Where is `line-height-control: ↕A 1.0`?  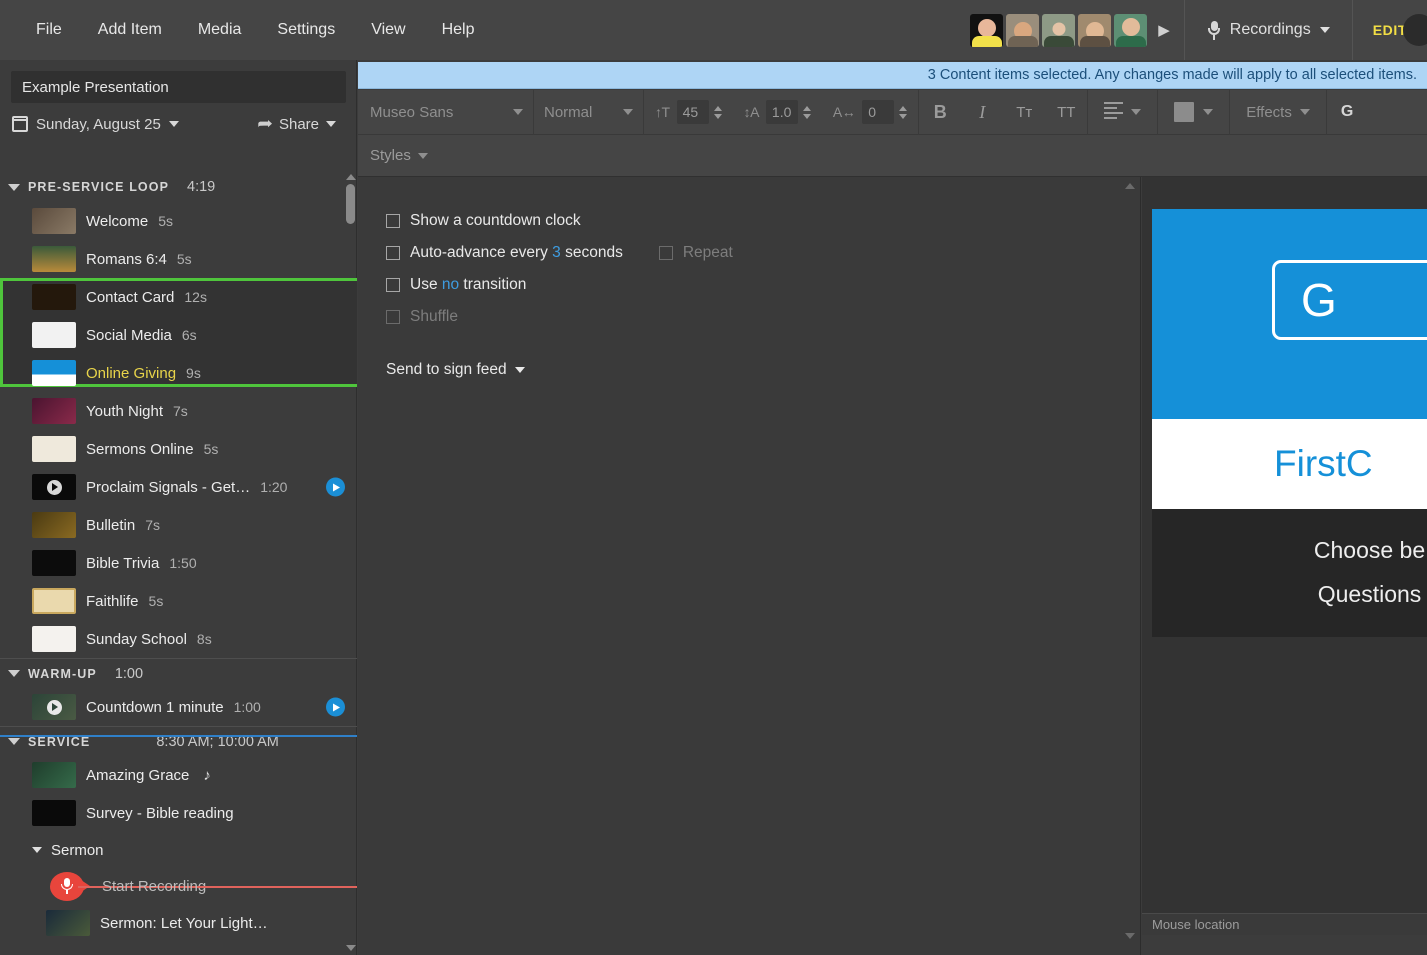
line-height-control: ↕A 1.0 is located at coordinates (777, 112).